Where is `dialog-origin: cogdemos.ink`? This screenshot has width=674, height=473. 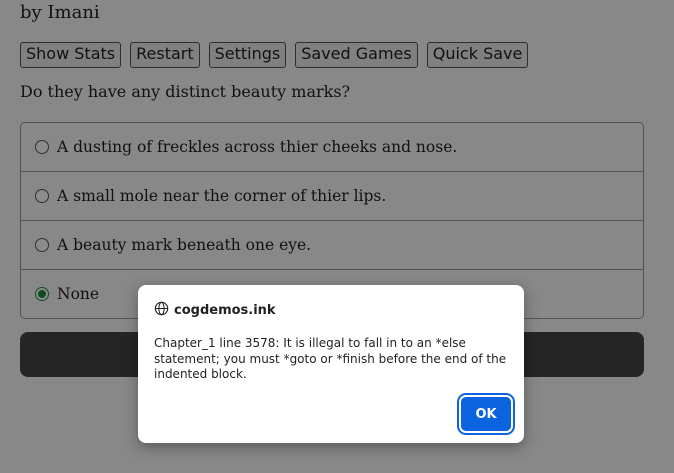
dialog-origin: cogdemos.ink is located at coordinates (225, 310).